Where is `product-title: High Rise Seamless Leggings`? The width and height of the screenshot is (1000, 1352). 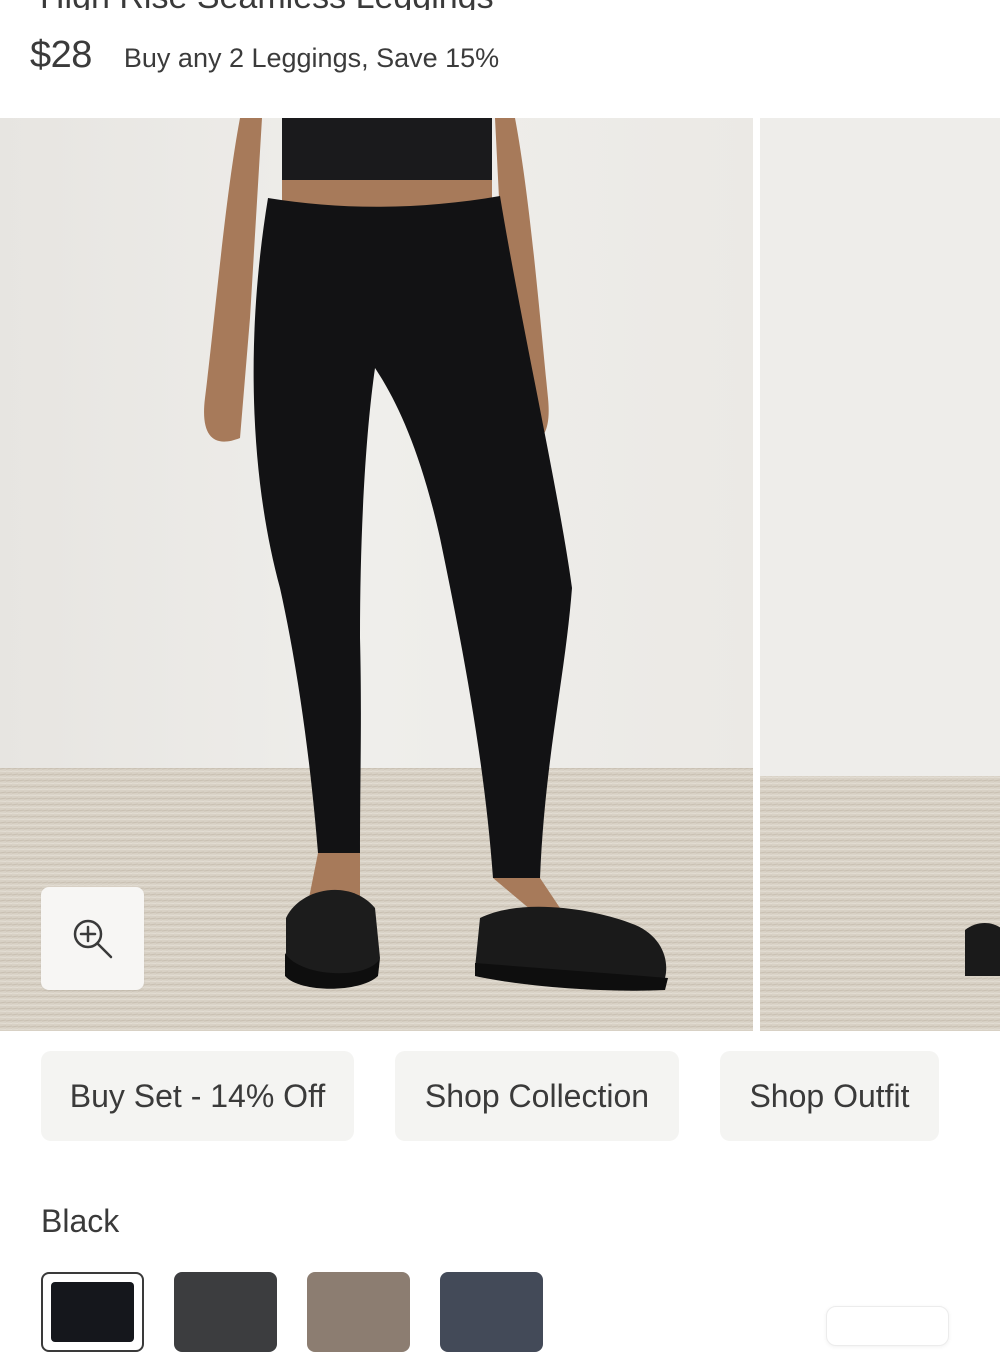 product-title: High Rise Seamless Leggings is located at coordinates (267, 5).